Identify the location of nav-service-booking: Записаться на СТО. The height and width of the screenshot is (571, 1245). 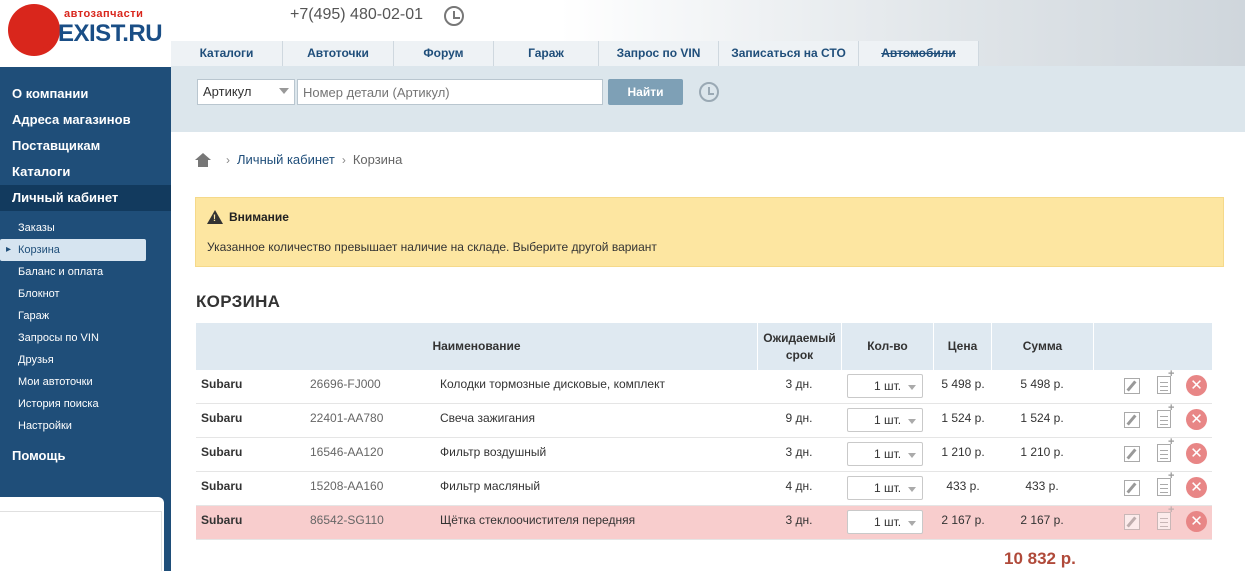
(789, 53).